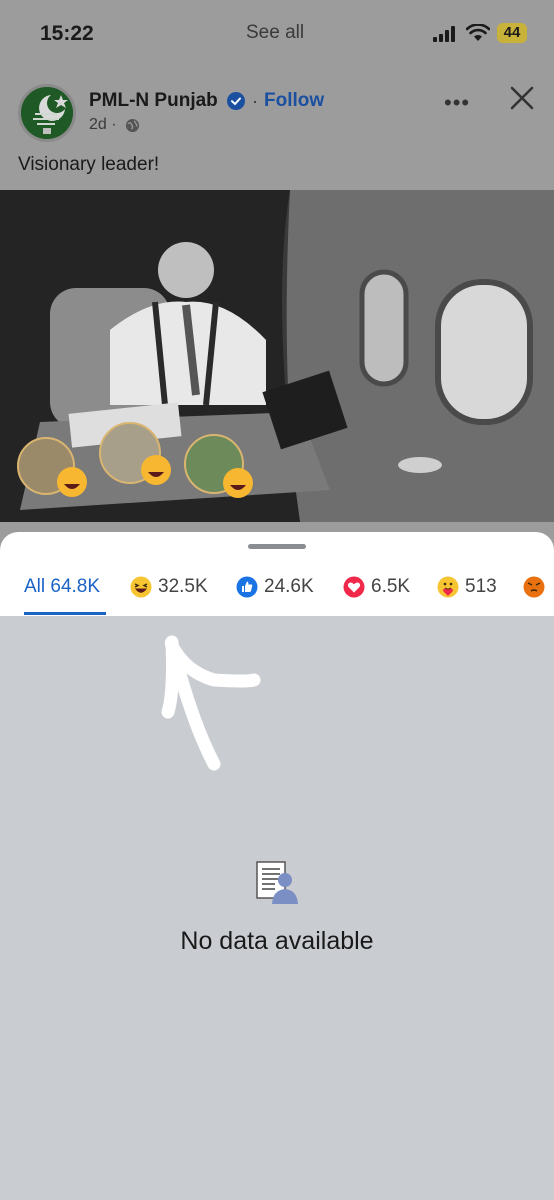  Describe the element at coordinates (448, 587) in the screenshot. I see `care-icon` at that location.